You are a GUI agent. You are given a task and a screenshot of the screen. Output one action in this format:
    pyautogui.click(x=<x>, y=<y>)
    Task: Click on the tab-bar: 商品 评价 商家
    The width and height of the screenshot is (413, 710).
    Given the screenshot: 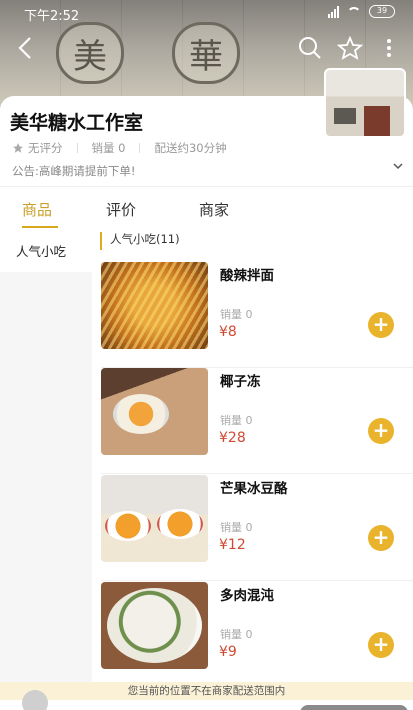 What is the action you would take?
    pyautogui.click(x=206, y=209)
    